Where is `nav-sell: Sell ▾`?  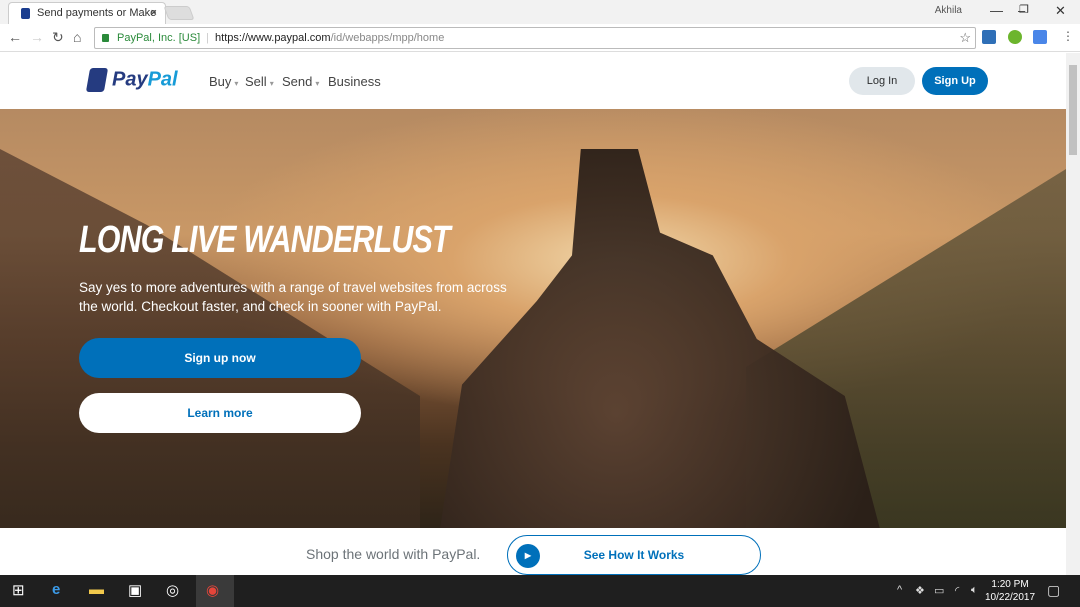 nav-sell: Sell ▾ is located at coordinates (259, 81).